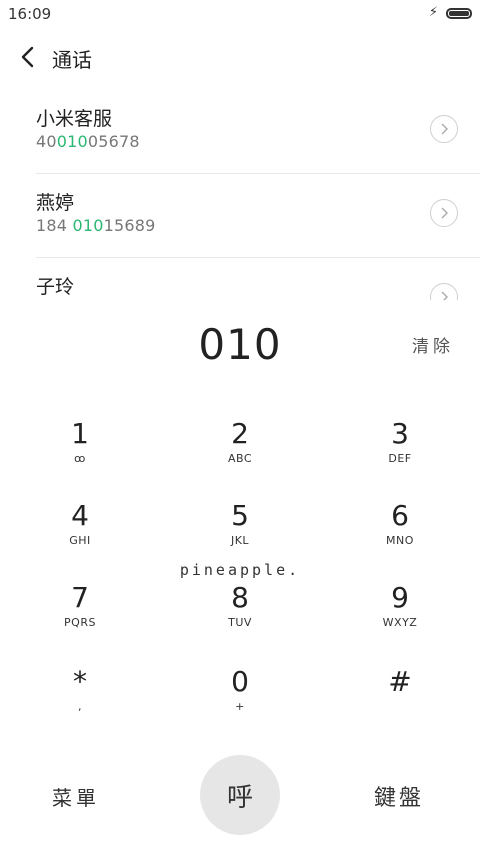 Image resolution: width=480 pixels, height=853 pixels. I want to click on key-3: 3 DEF, so click(400, 459).